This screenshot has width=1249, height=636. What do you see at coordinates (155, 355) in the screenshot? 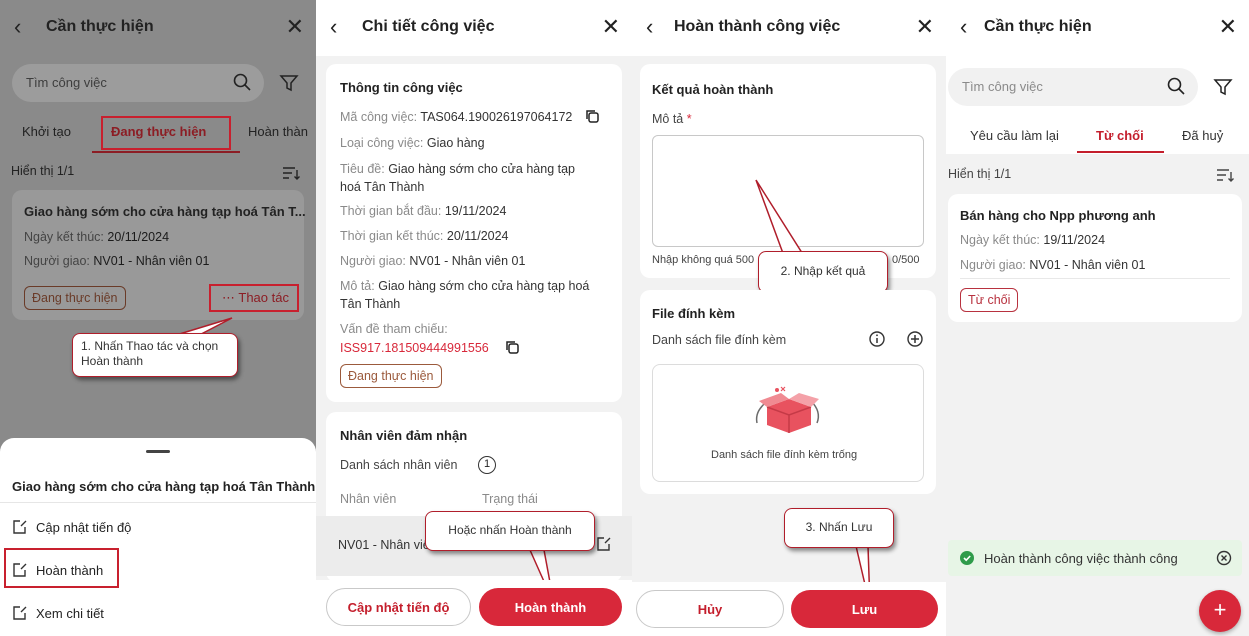
I see `callout-step-1: 1. Nhấn Thao tác và chọn Hoàn thành` at bounding box center [155, 355].